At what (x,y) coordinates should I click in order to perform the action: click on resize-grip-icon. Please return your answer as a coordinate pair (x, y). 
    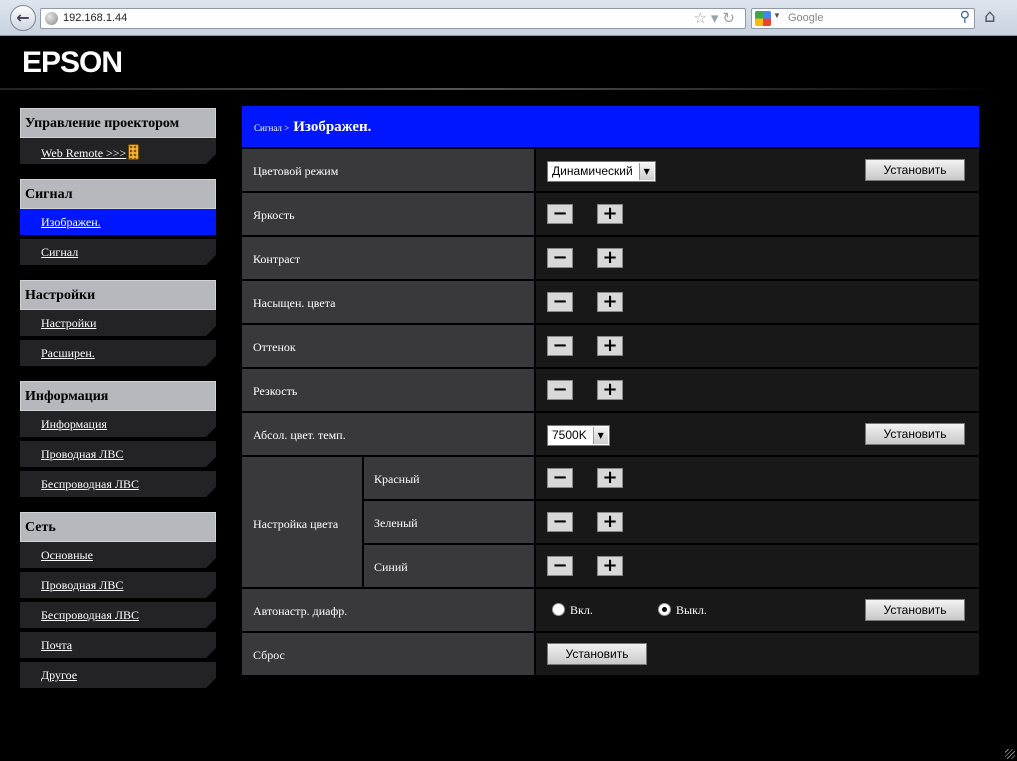
    Looking at the image, I should click on (1010, 754).